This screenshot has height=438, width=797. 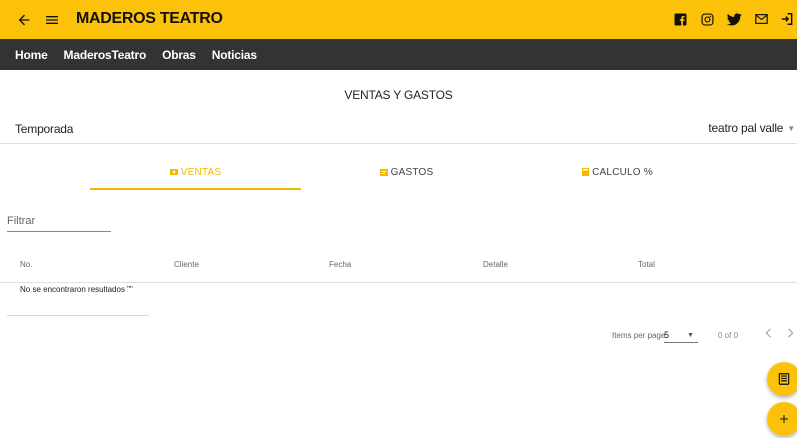 I want to click on next-page-button, so click(x=790, y=333).